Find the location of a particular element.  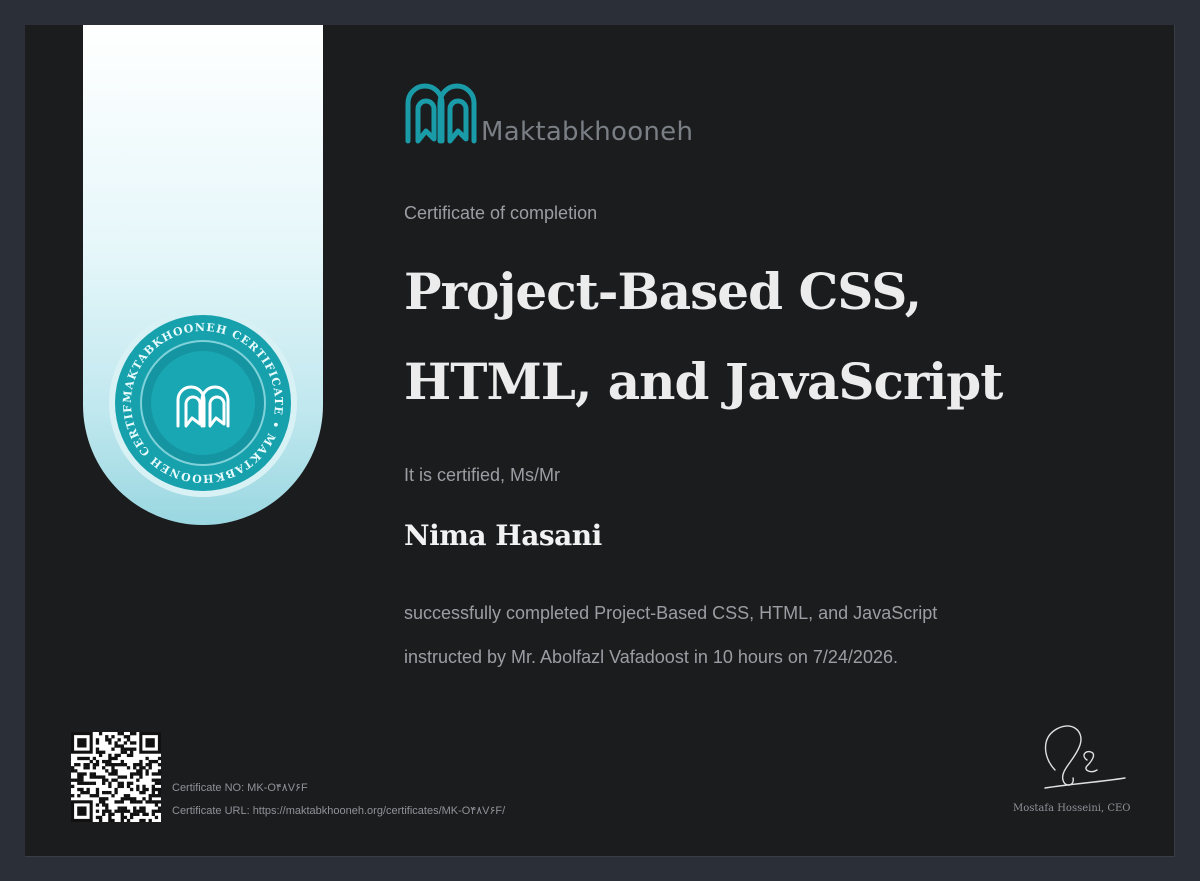

course-title: Project-Based CSS, HTML, and JavaScript is located at coordinates (724, 337).